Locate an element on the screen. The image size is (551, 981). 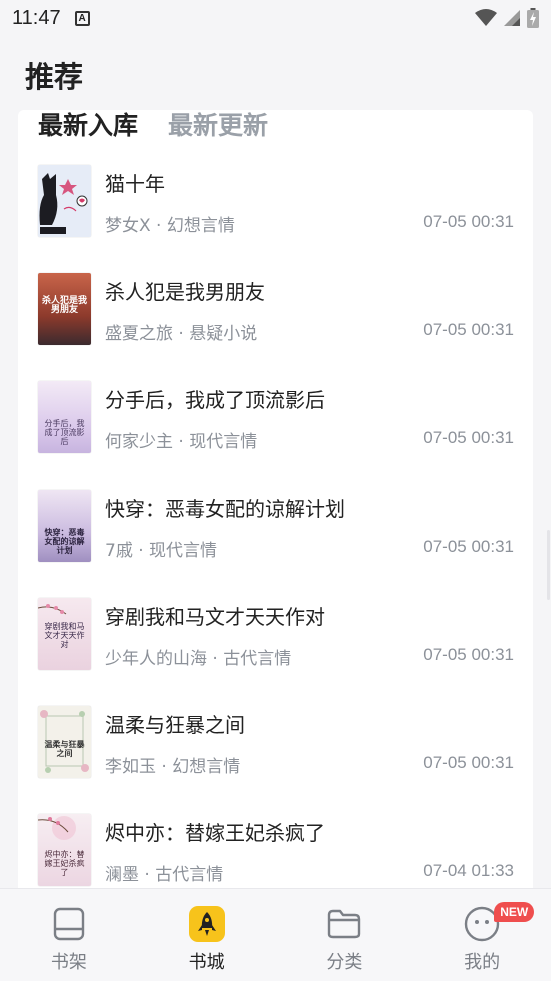
book-cover: 穿剧我和马文才天天作对 is located at coordinates (64, 633).